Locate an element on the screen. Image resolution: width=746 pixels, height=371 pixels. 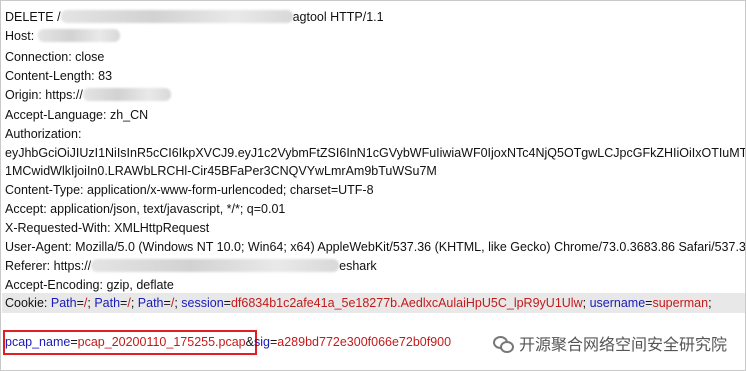
content-length-header: Content-Length: 83 is located at coordinates (59, 76).